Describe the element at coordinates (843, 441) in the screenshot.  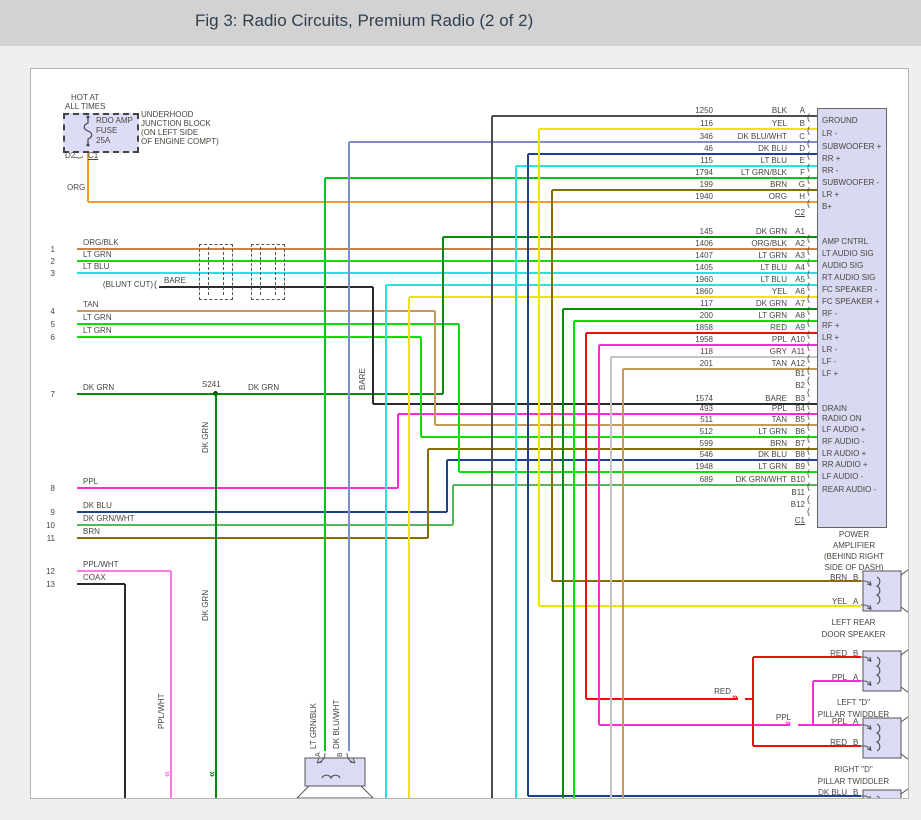
I see `pin-function-label: RF AUDIO -` at that location.